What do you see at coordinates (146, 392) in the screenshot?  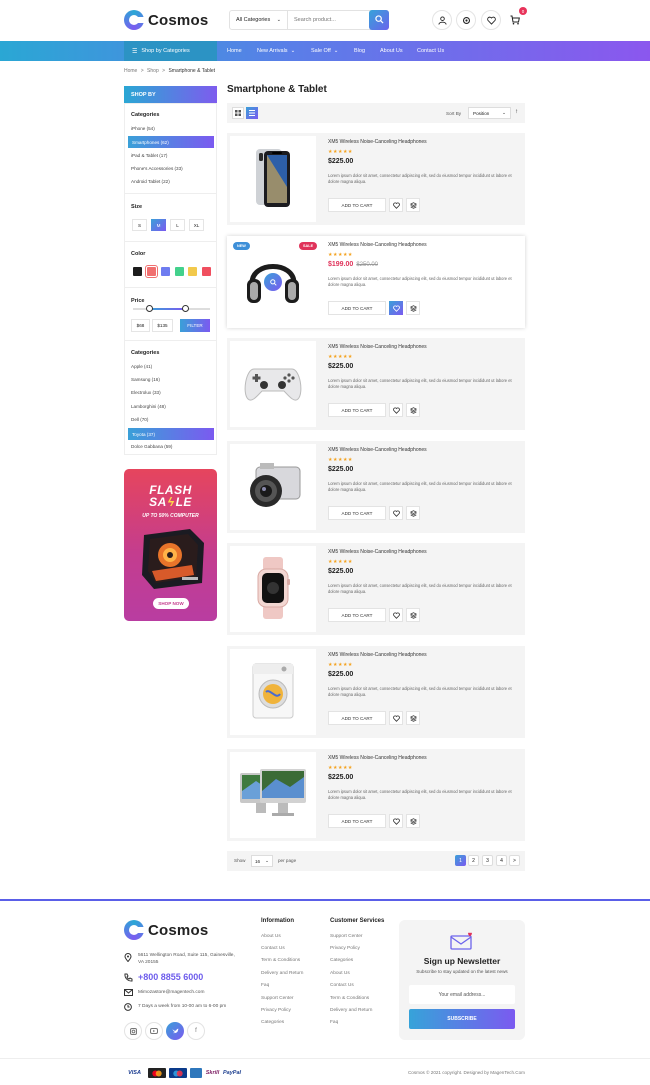 I see `brand-item: Electrolux (33)` at bounding box center [146, 392].